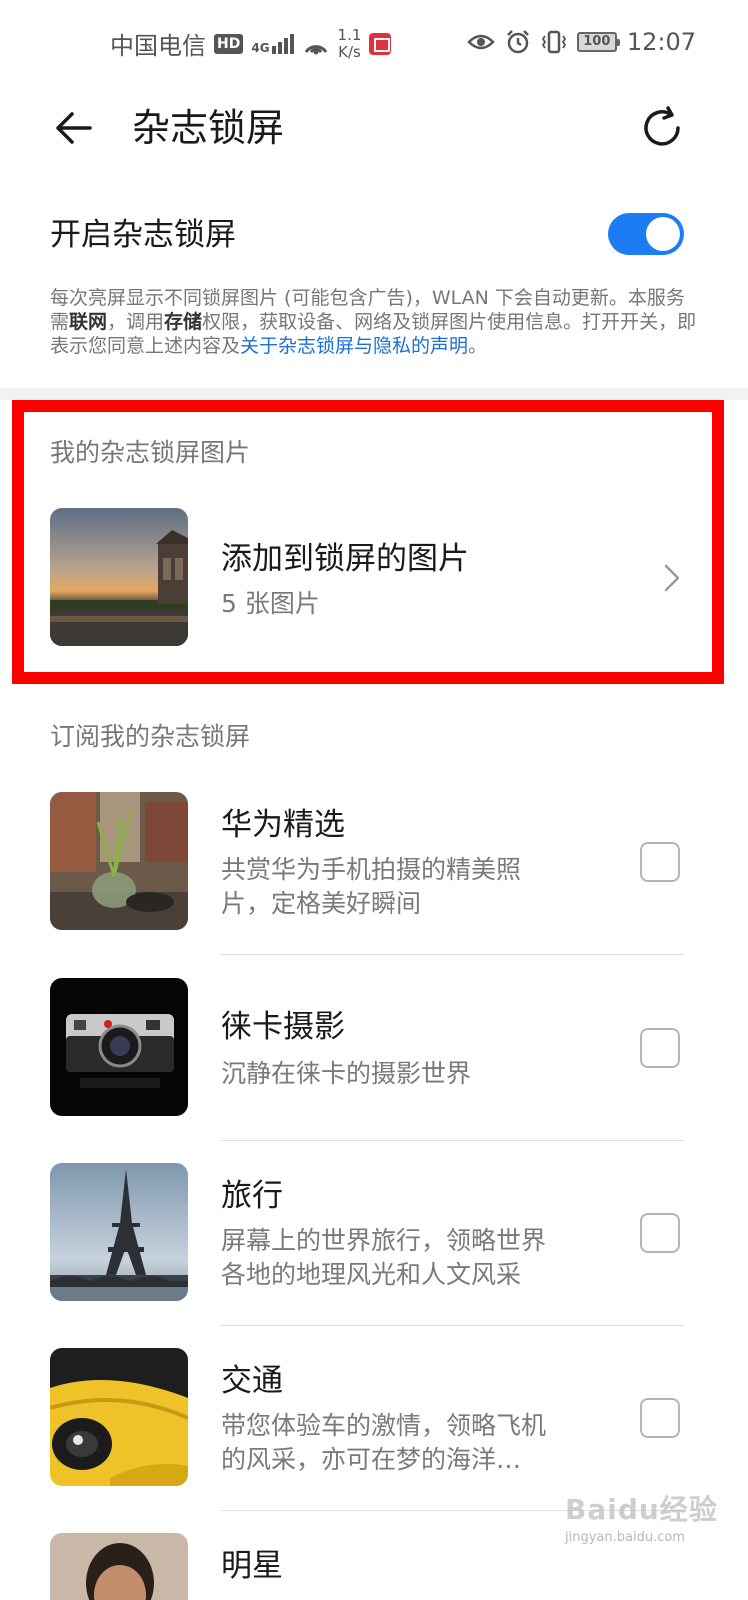 This screenshot has width=748, height=1600. Describe the element at coordinates (517, 42) in the screenshot. I see `alarm-icon` at that location.